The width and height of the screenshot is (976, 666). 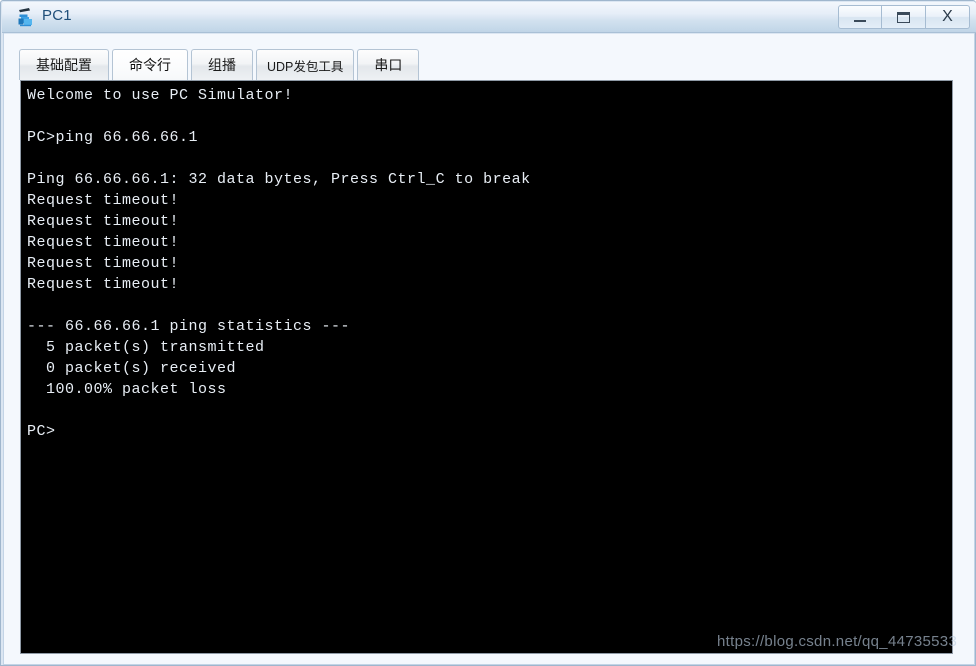 I want to click on tab-command-line: 命令行, so click(x=150, y=64).